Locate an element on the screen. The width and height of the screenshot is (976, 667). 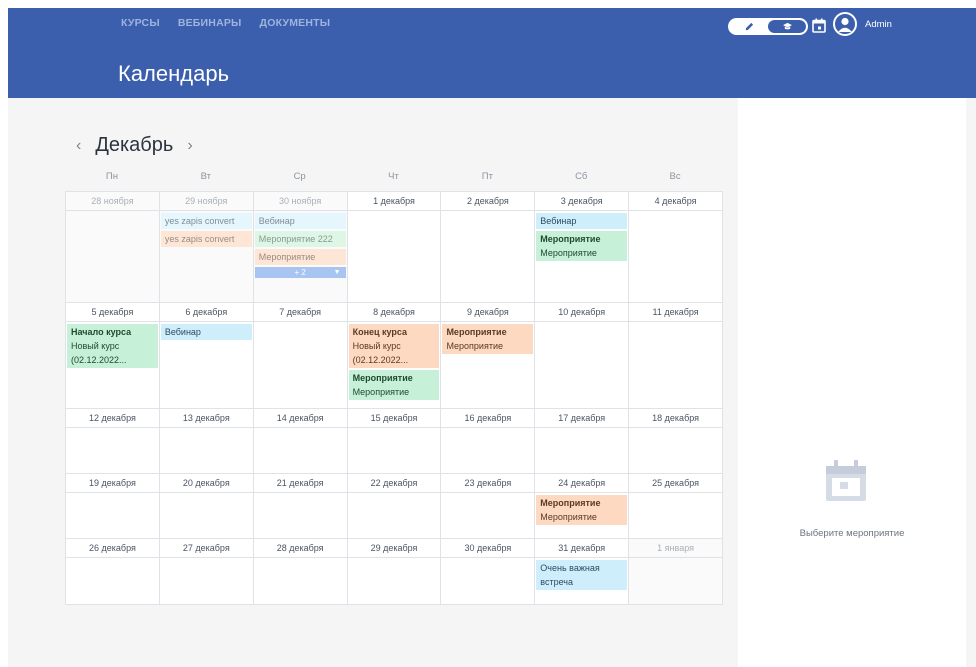
pencil-icon is located at coordinates (749, 26).